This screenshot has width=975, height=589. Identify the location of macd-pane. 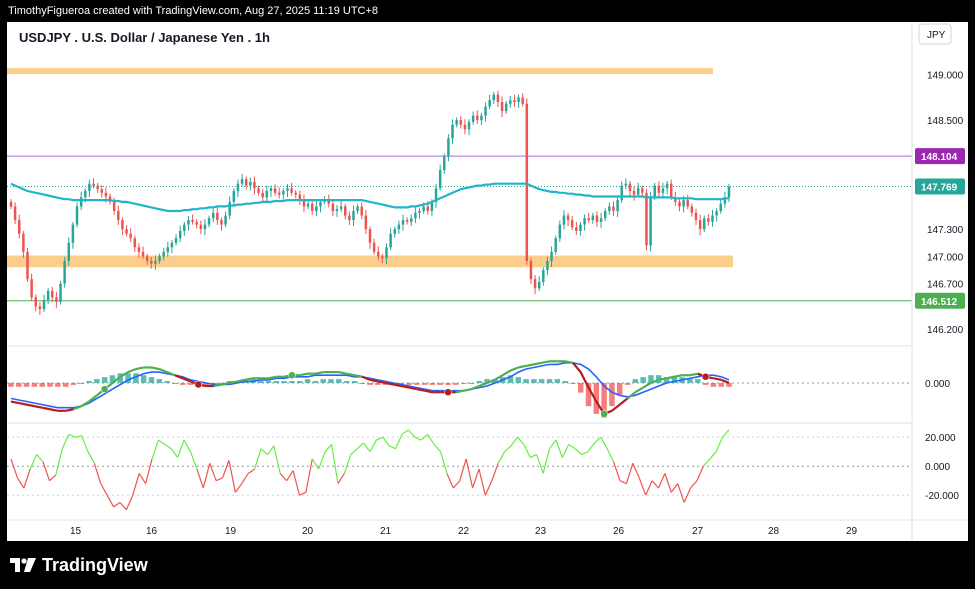
(459, 389).